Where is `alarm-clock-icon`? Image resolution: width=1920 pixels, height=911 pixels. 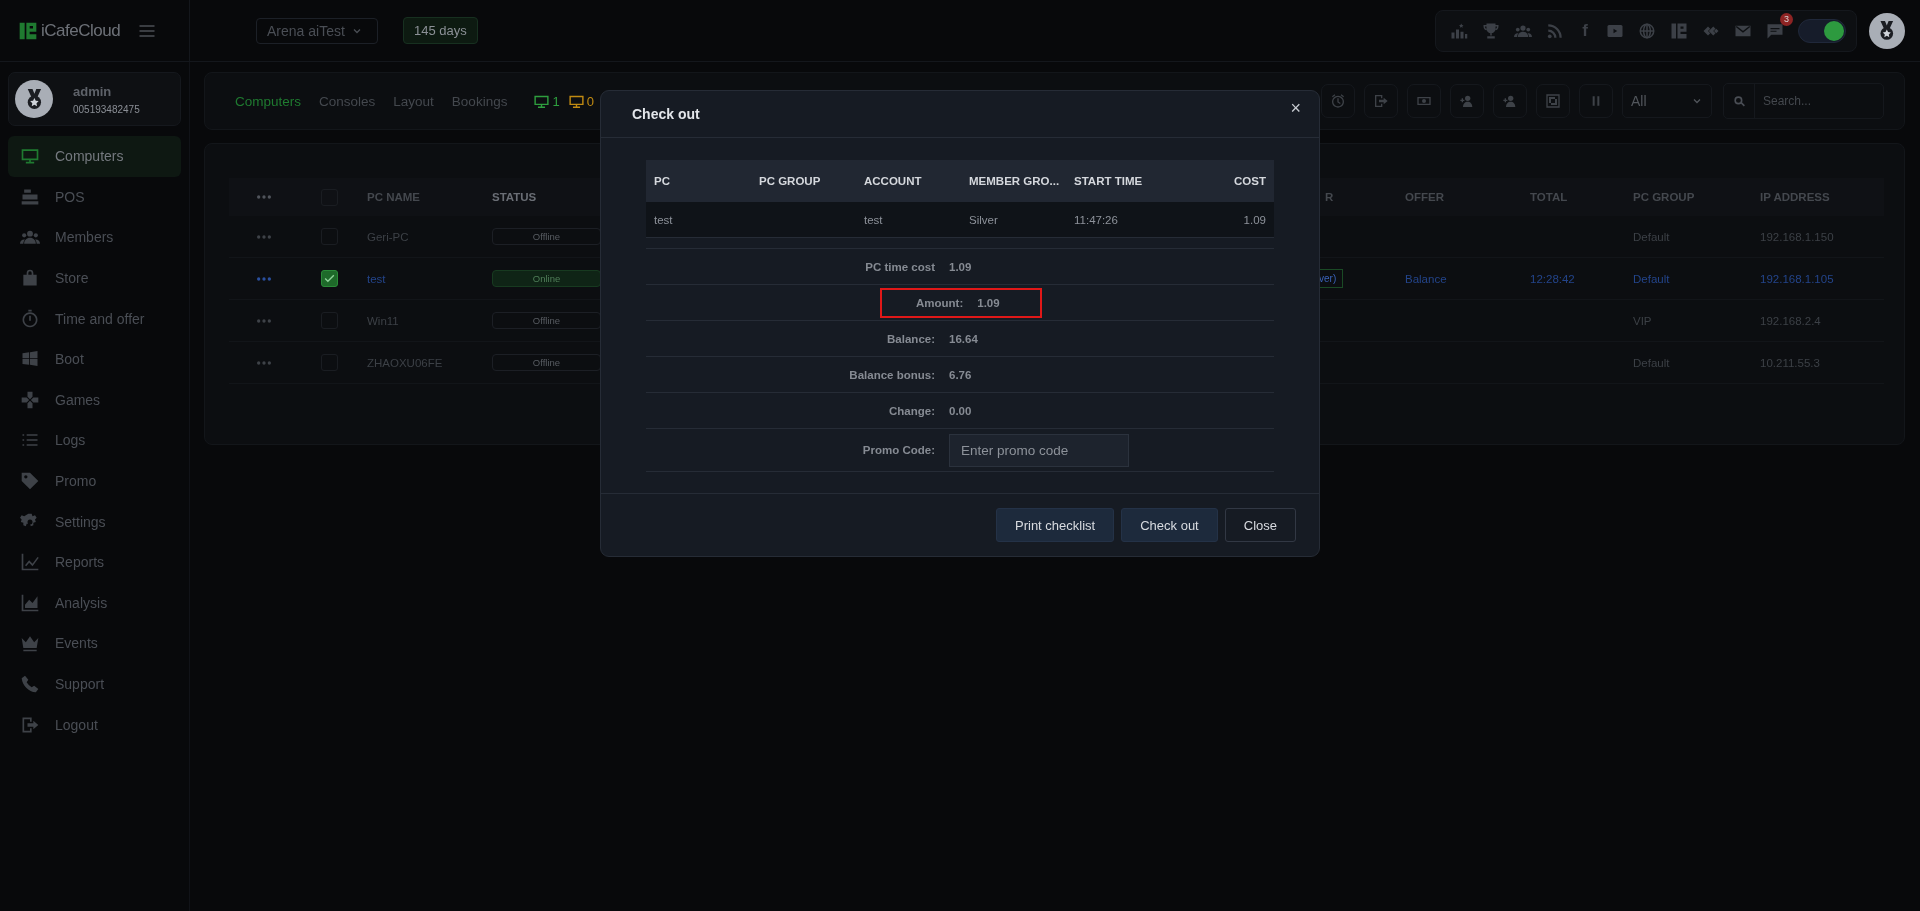
alarm-clock-icon is located at coordinates (1338, 101).